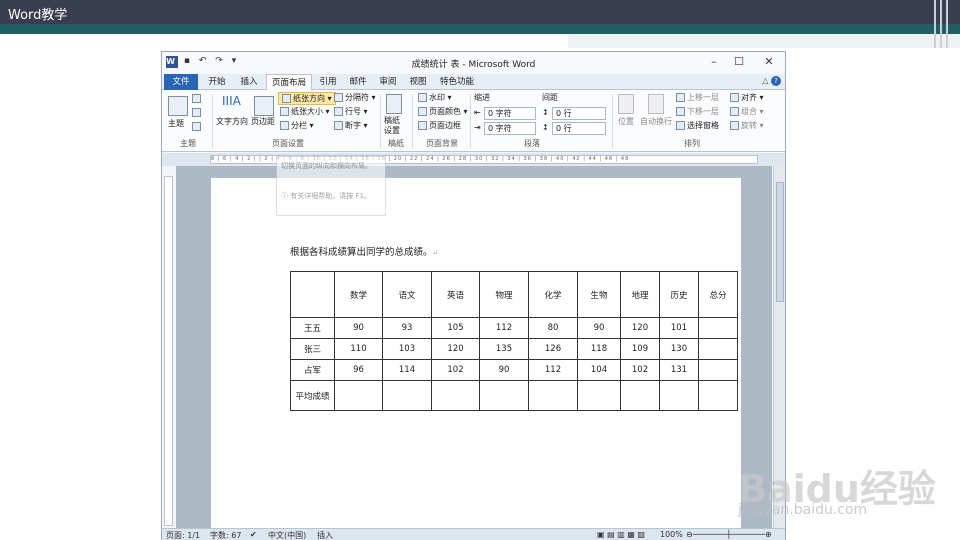 This screenshot has height=540, width=960. I want to click on table-cell: 101, so click(679, 328).